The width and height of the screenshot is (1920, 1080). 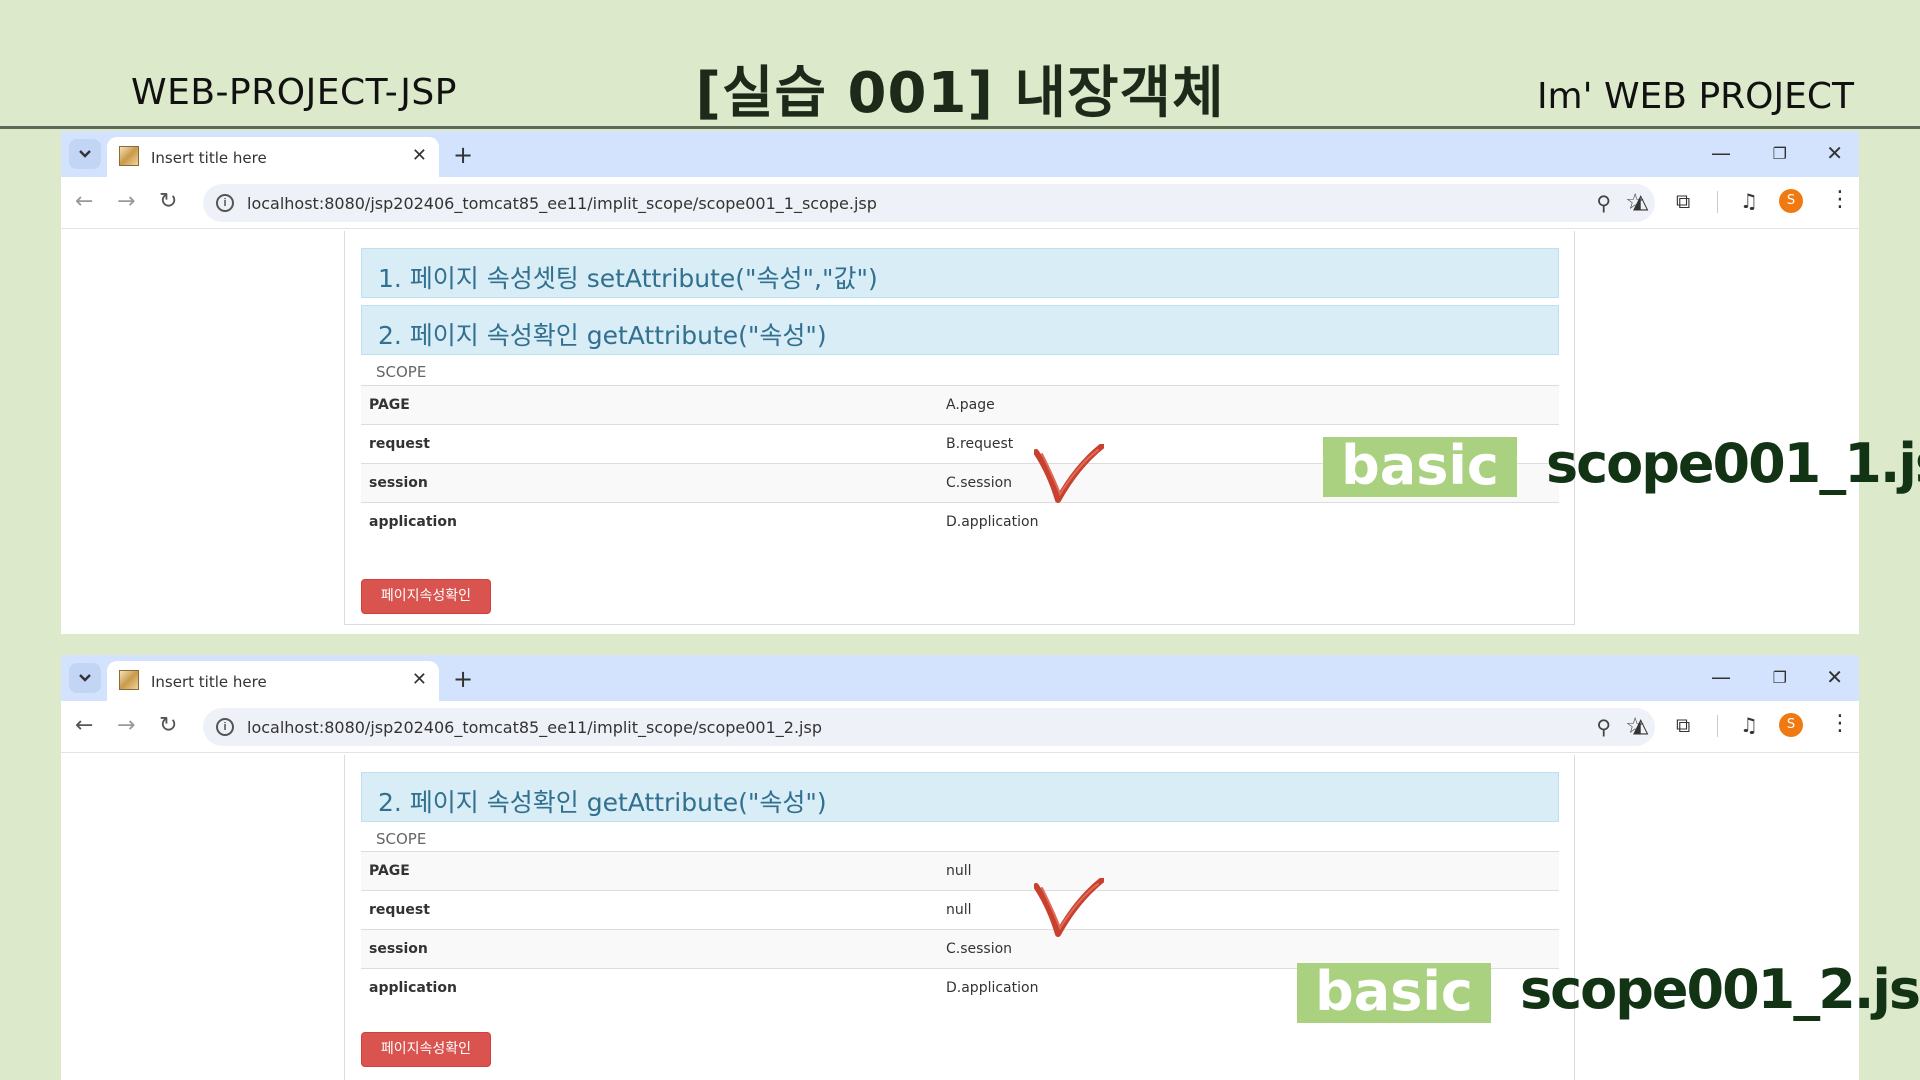 I want to click on brand-right: Im' WEB PROJECT, so click(x=1695, y=96).